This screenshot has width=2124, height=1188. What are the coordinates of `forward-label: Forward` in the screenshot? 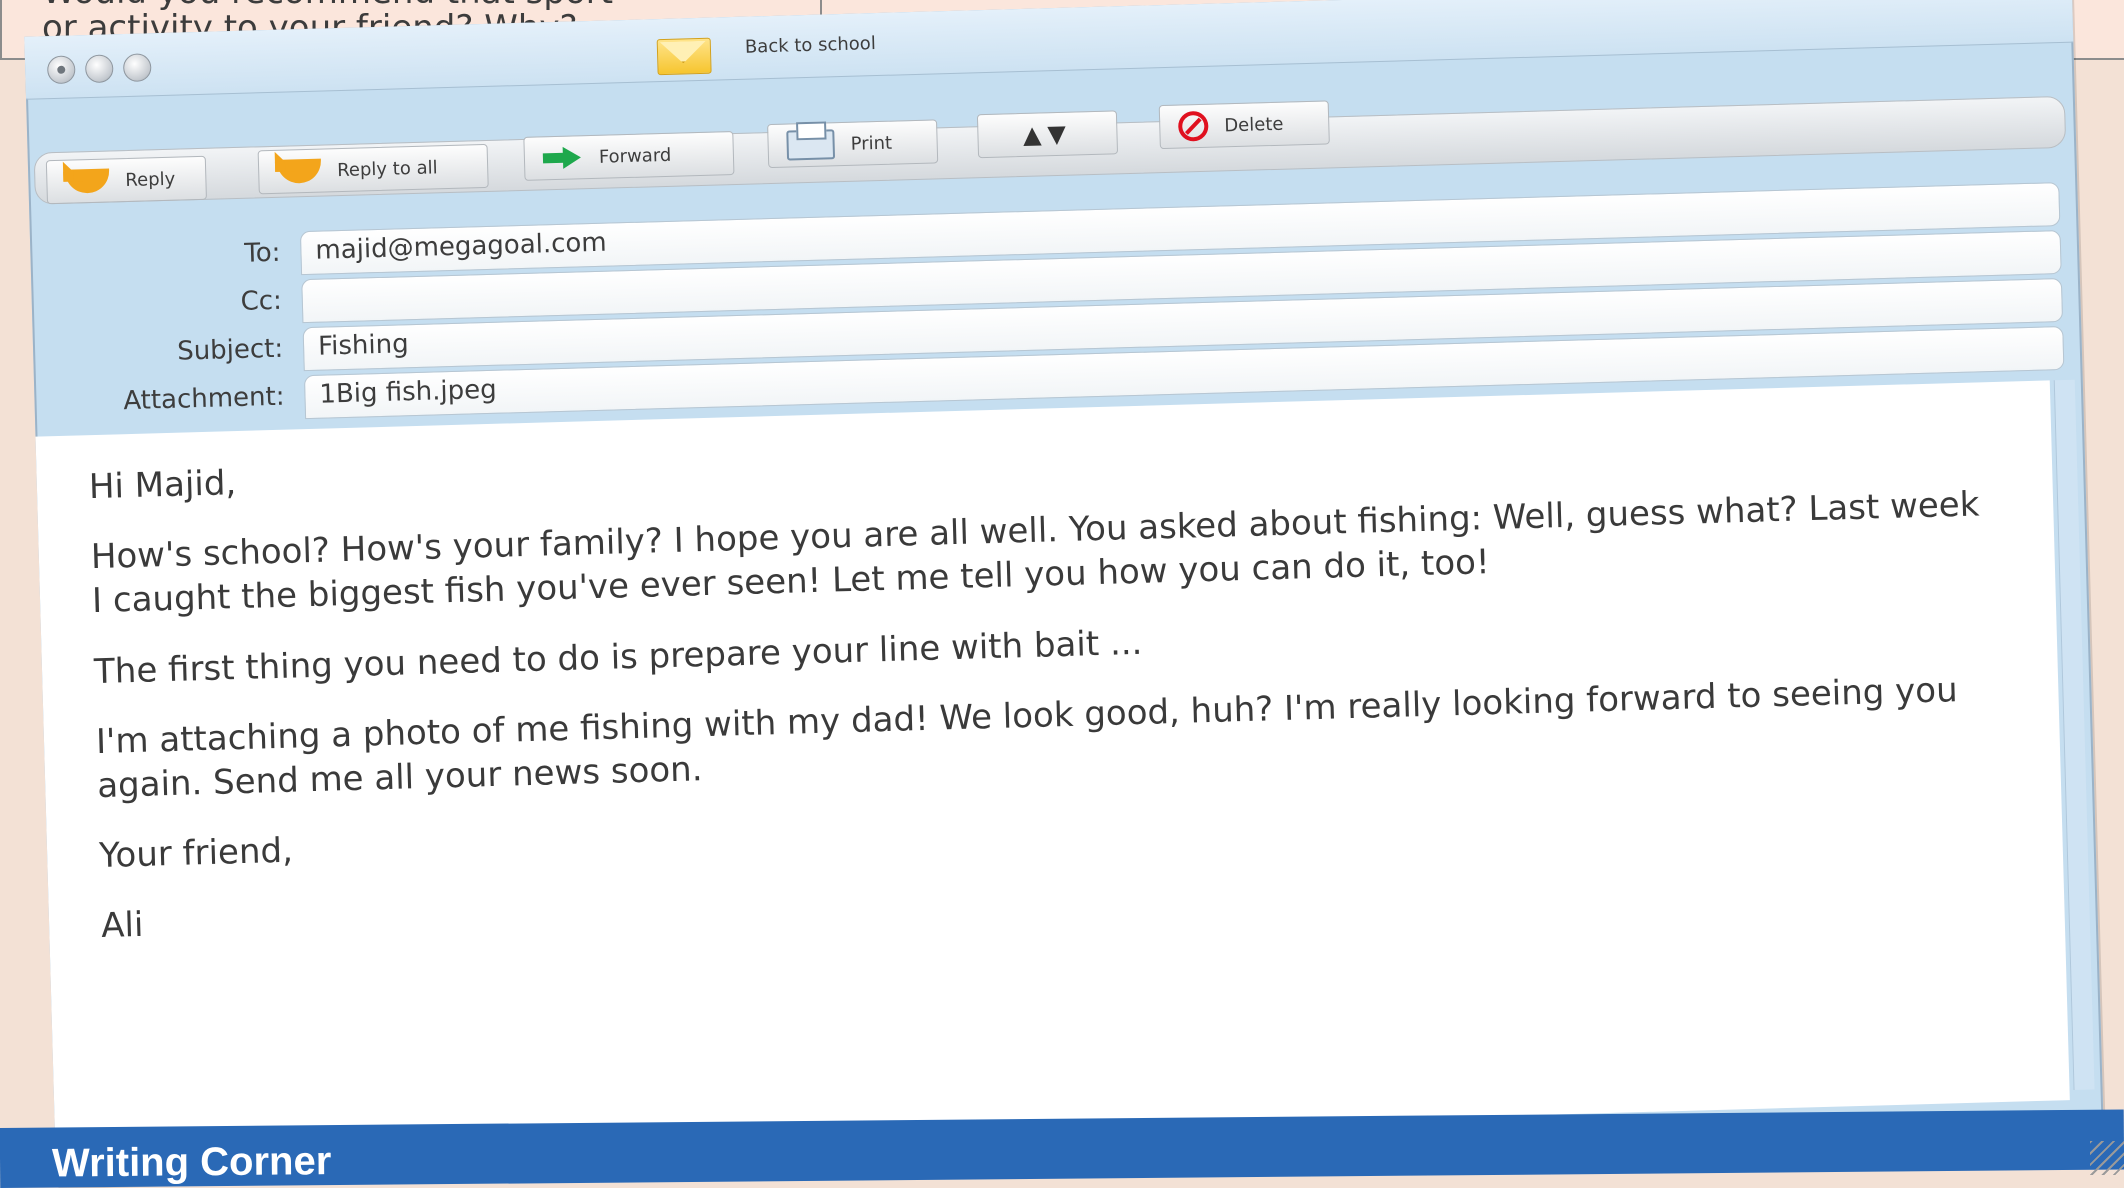 It's located at (635, 156).